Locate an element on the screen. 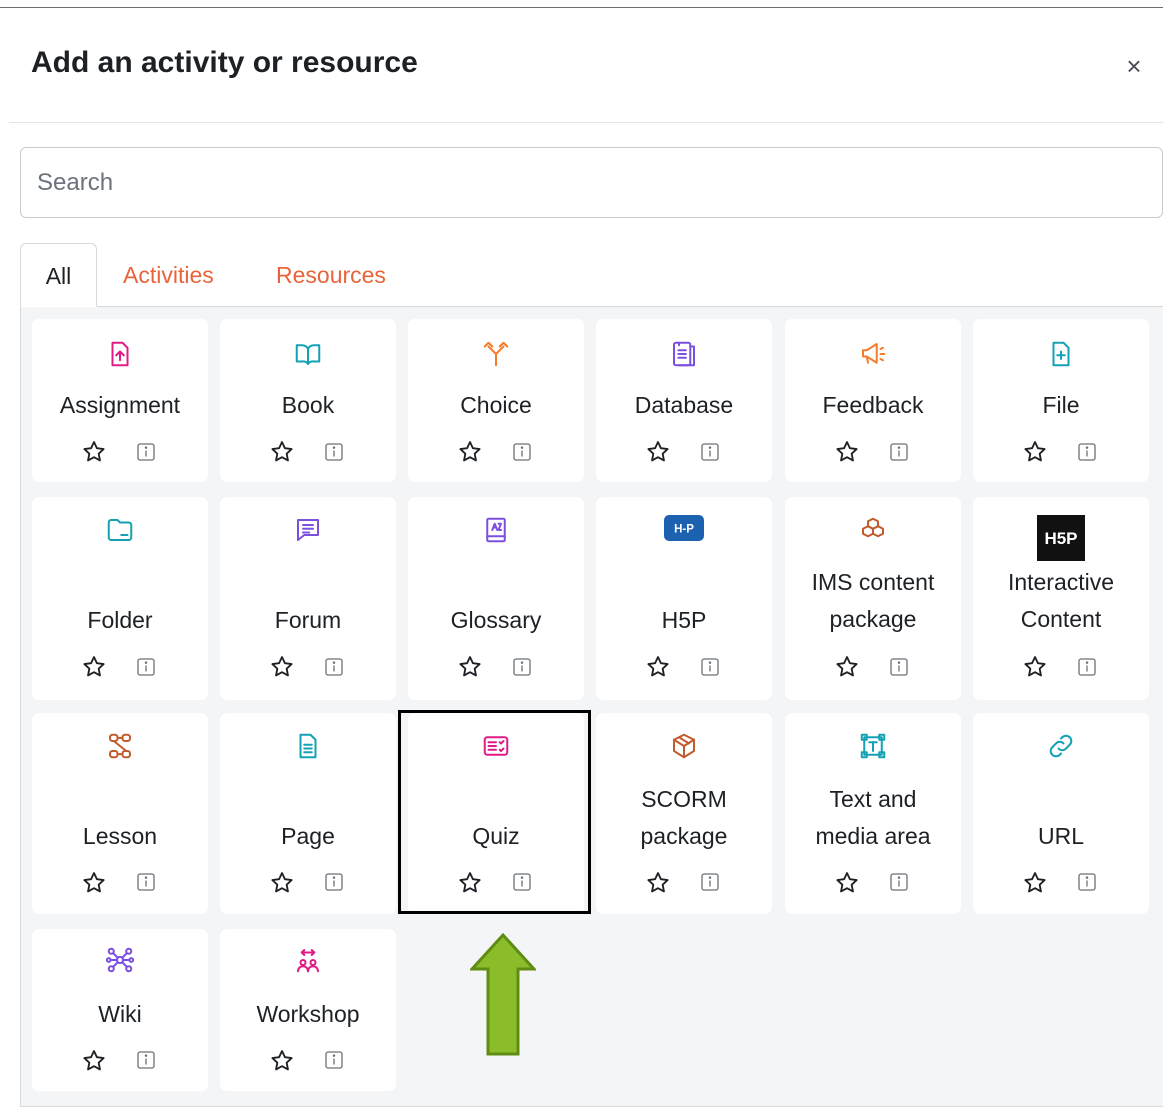 The width and height of the screenshot is (1163, 1113). header-divider is located at coordinates (586, 122).